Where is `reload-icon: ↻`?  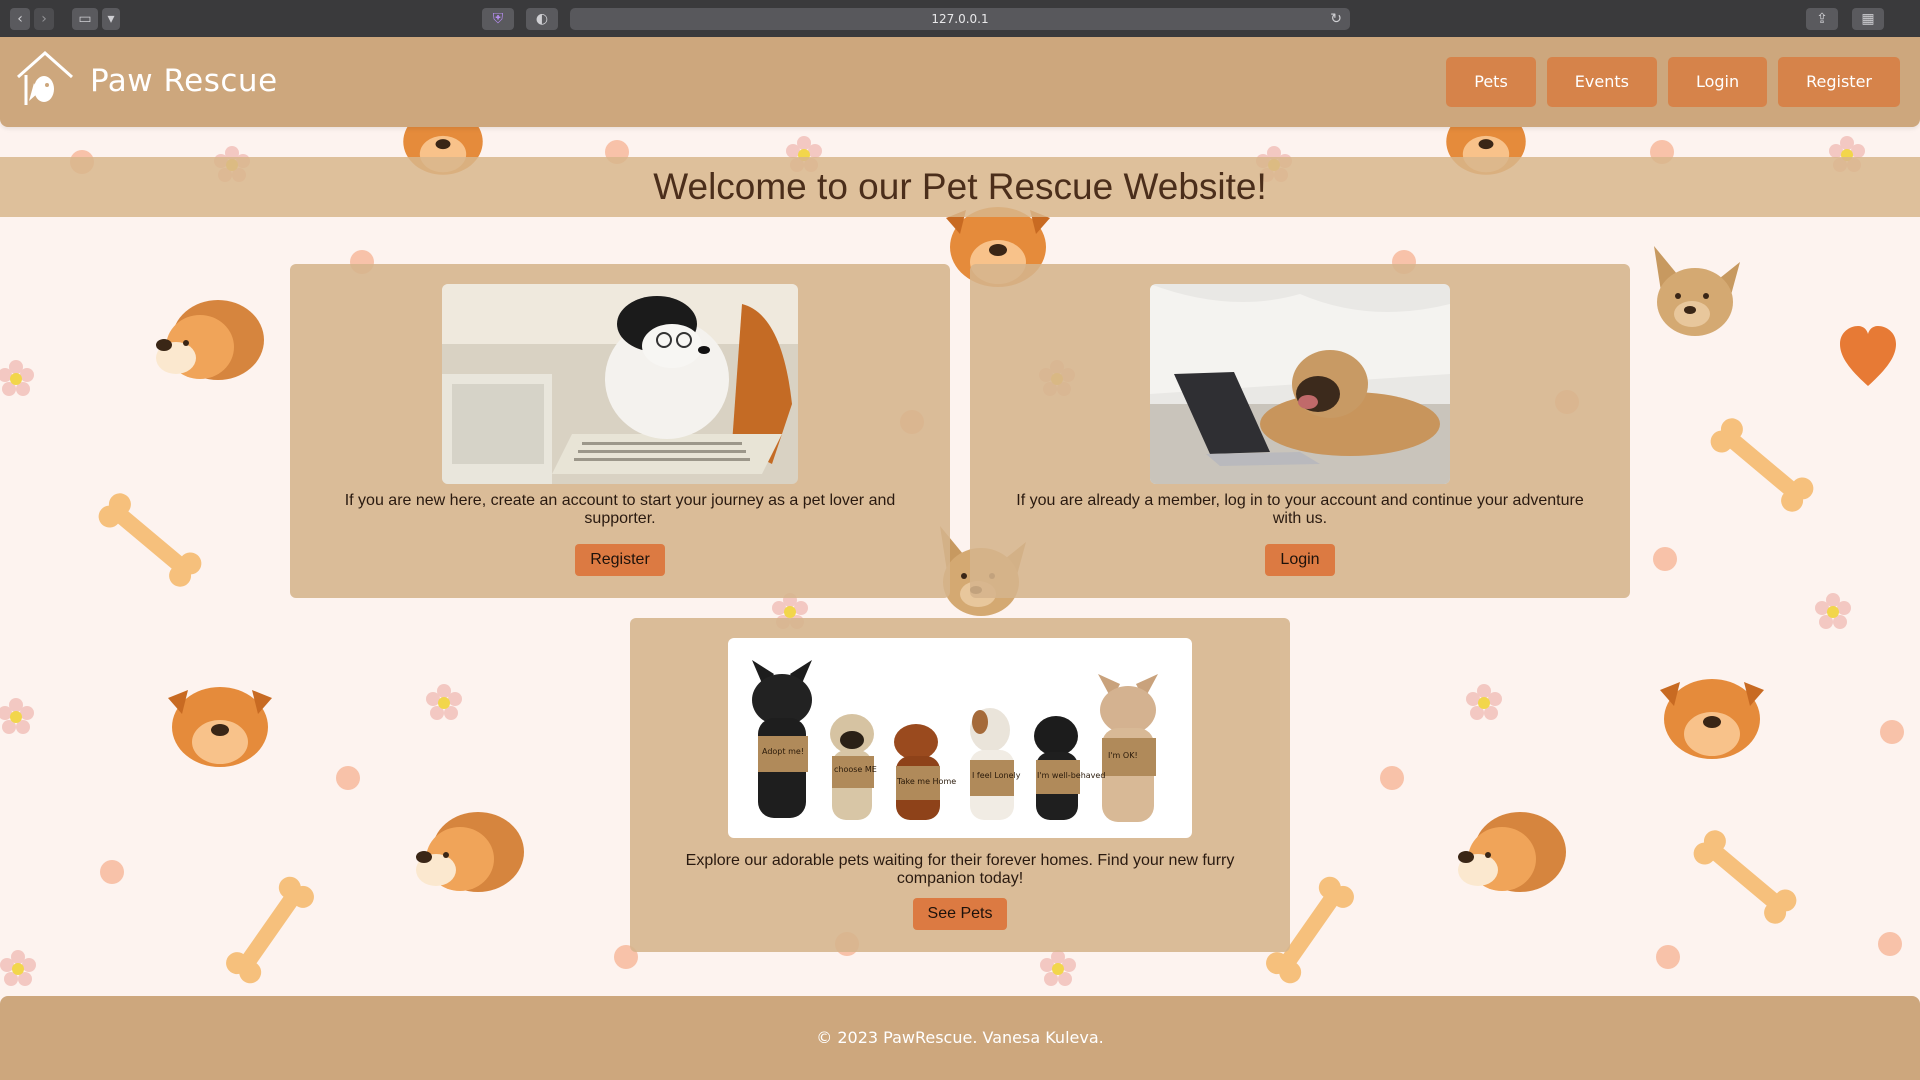 reload-icon: ↻ is located at coordinates (1336, 19).